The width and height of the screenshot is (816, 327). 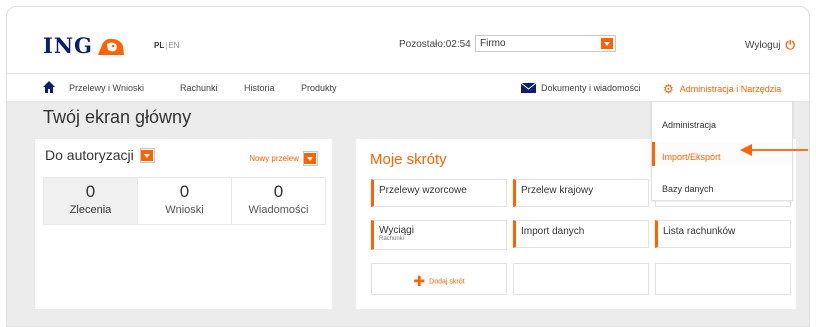 What do you see at coordinates (173, 45) in the screenshot?
I see `lang-en: EN` at bounding box center [173, 45].